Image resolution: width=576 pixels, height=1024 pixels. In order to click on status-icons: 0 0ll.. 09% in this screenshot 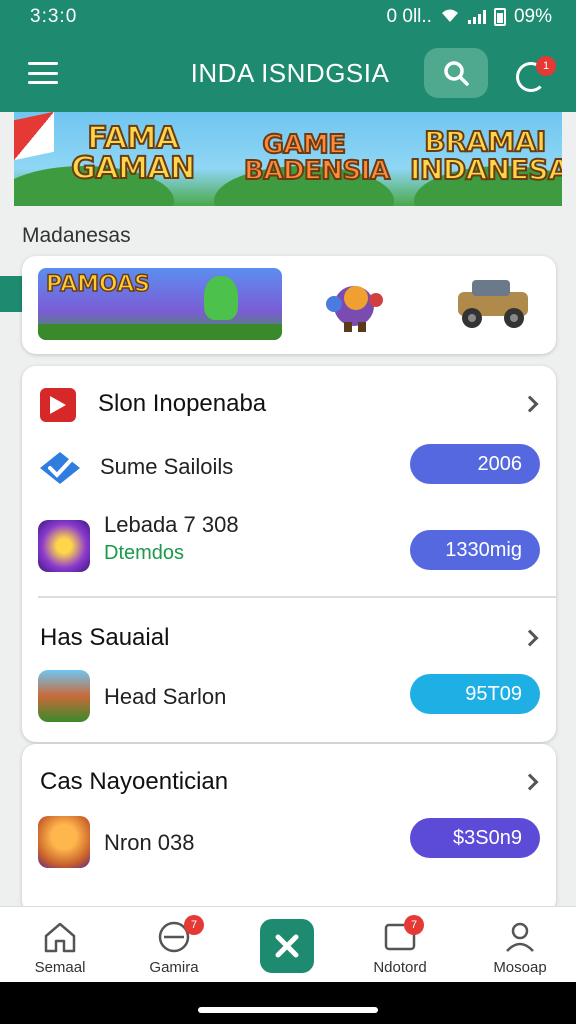, I will do `click(469, 17)`.